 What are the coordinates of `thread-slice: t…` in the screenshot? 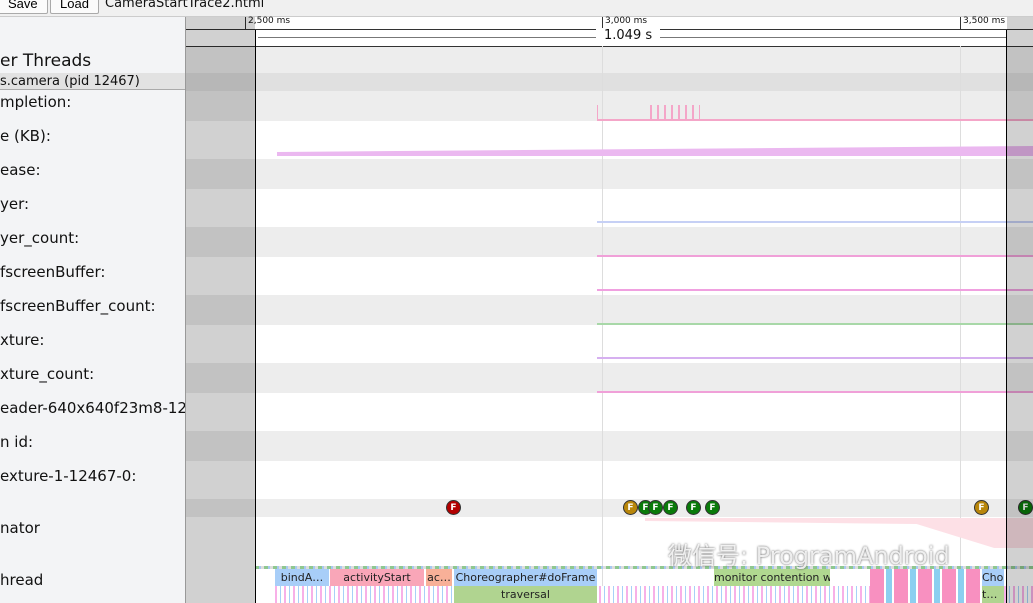 It's located at (993, 594).